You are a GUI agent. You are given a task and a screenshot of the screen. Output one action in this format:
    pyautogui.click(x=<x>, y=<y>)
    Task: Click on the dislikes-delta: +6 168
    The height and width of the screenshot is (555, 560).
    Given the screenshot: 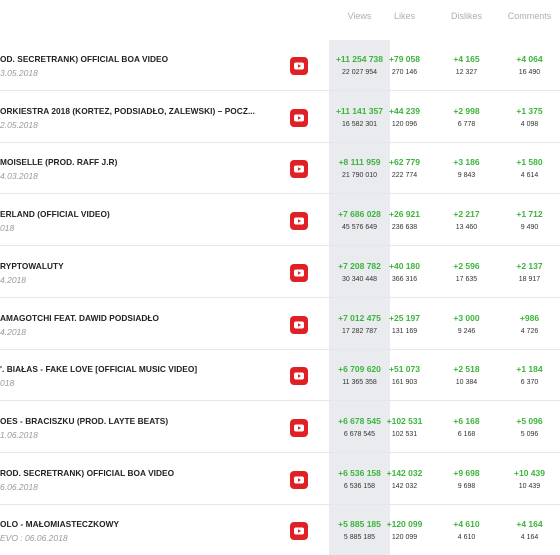 What is the action you would take?
    pyautogui.click(x=466, y=420)
    